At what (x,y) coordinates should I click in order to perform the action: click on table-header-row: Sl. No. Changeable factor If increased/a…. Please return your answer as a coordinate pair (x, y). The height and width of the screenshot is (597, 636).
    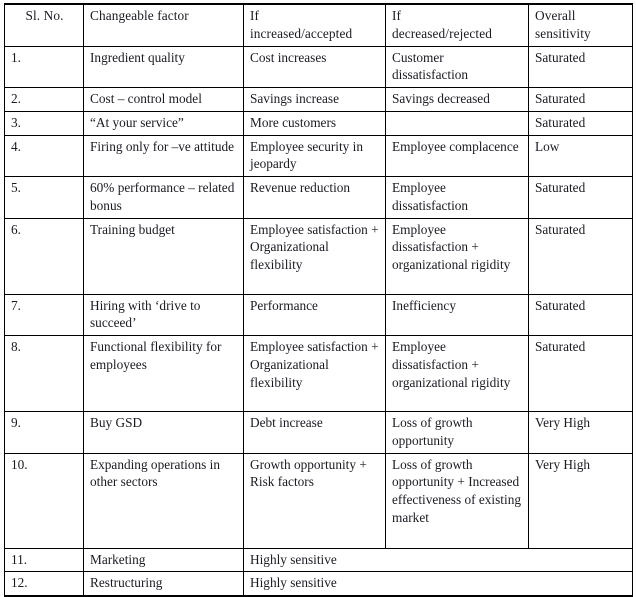
    Looking at the image, I should click on (318, 25).